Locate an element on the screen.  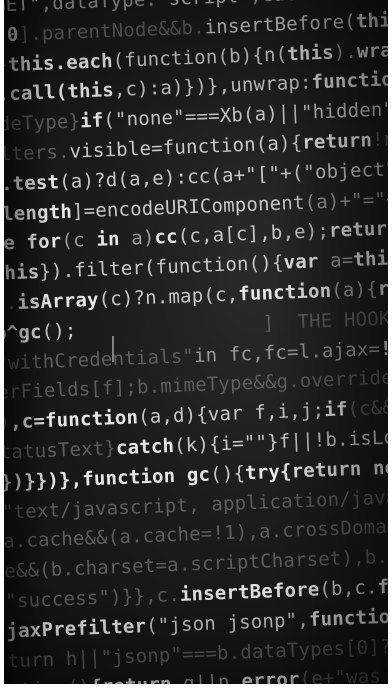
code-token: ,dataType: is located at coordinates (99, 7).